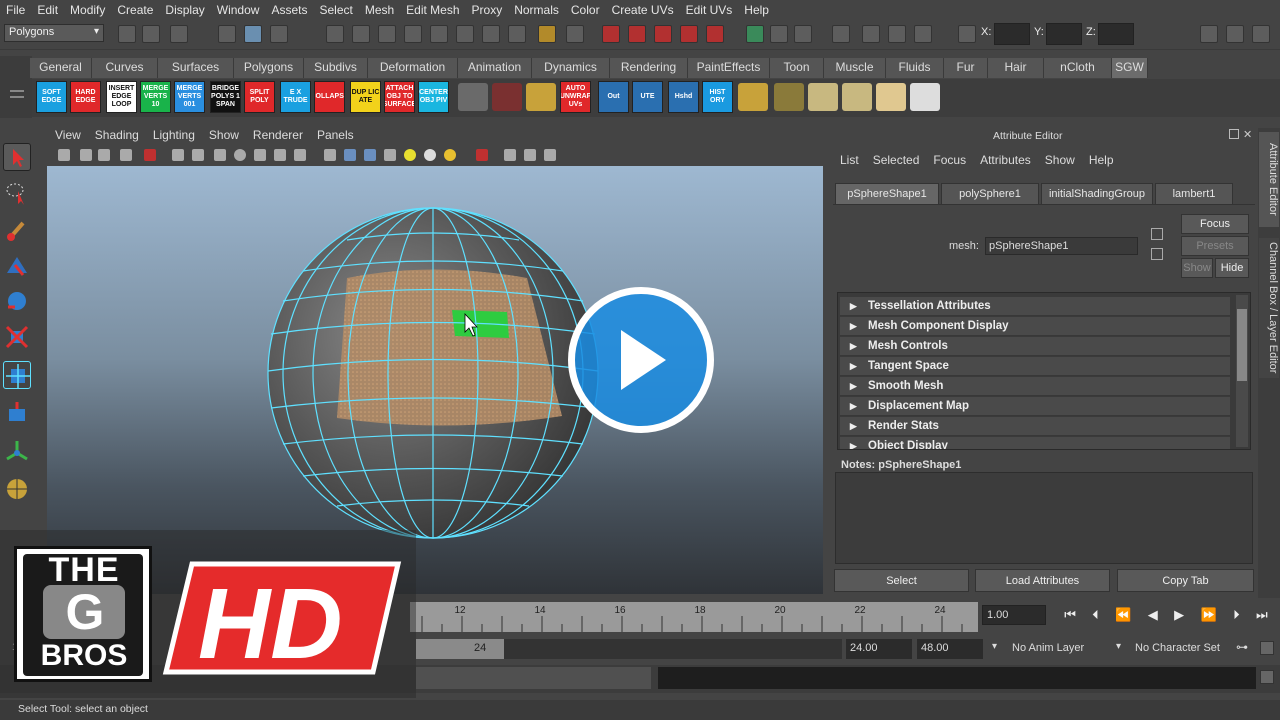 The width and height of the screenshot is (1280, 720). Describe the element at coordinates (225, 97) in the screenshot. I see `shelf-button-bridge-polys-1-span: BRIDGE POLYS 1 SPAN` at that location.